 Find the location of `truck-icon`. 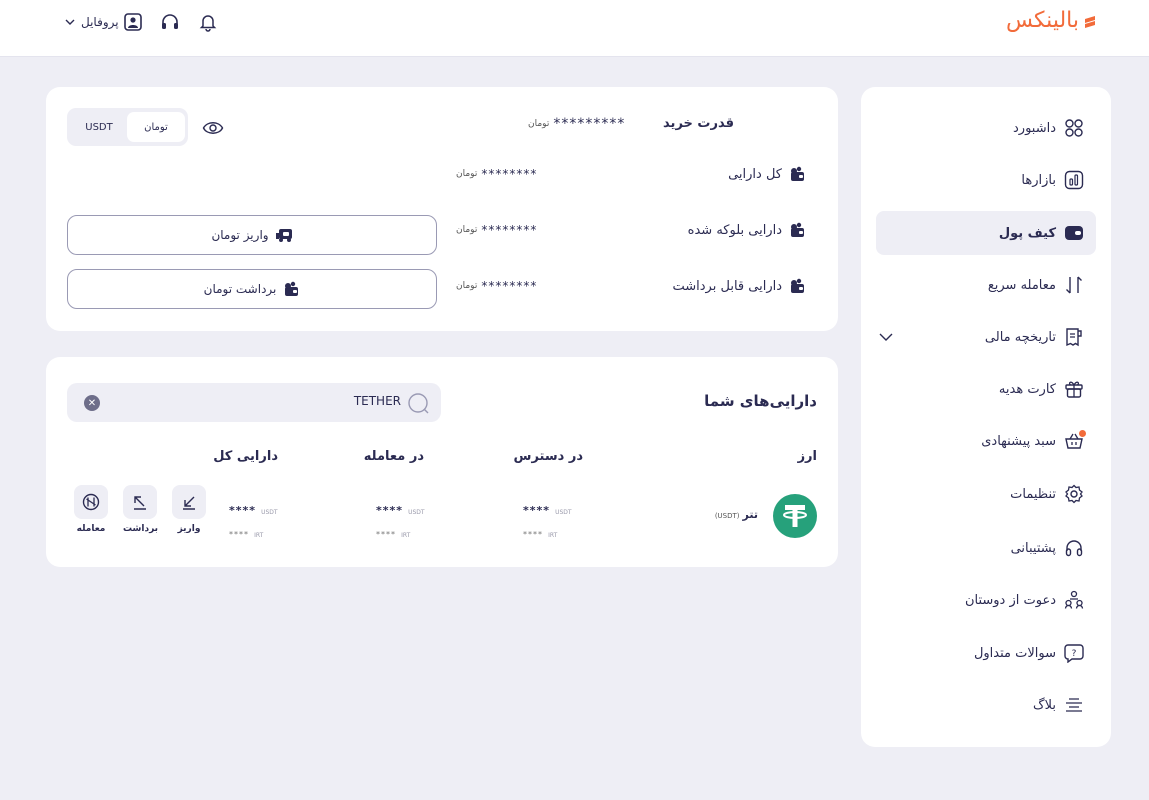

truck-icon is located at coordinates (284, 235).